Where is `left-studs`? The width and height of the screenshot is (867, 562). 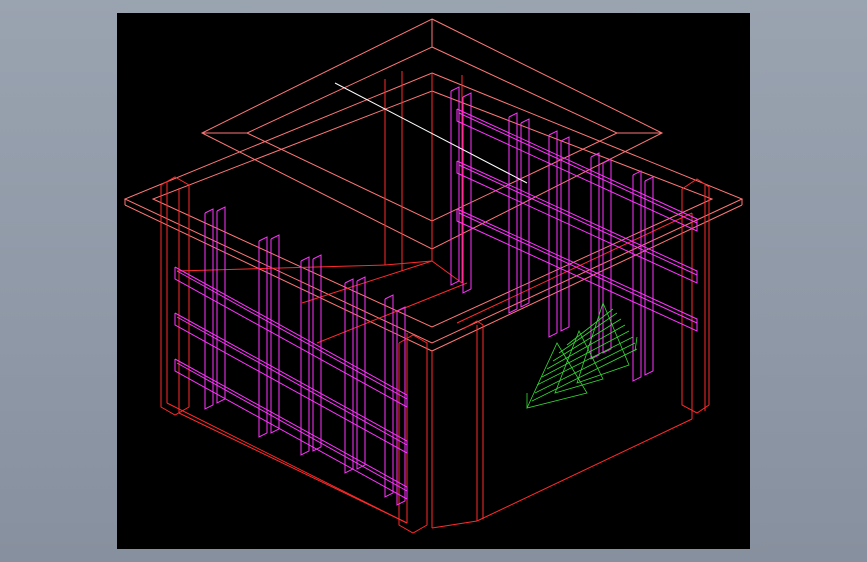
left-studs is located at coordinates (305, 356).